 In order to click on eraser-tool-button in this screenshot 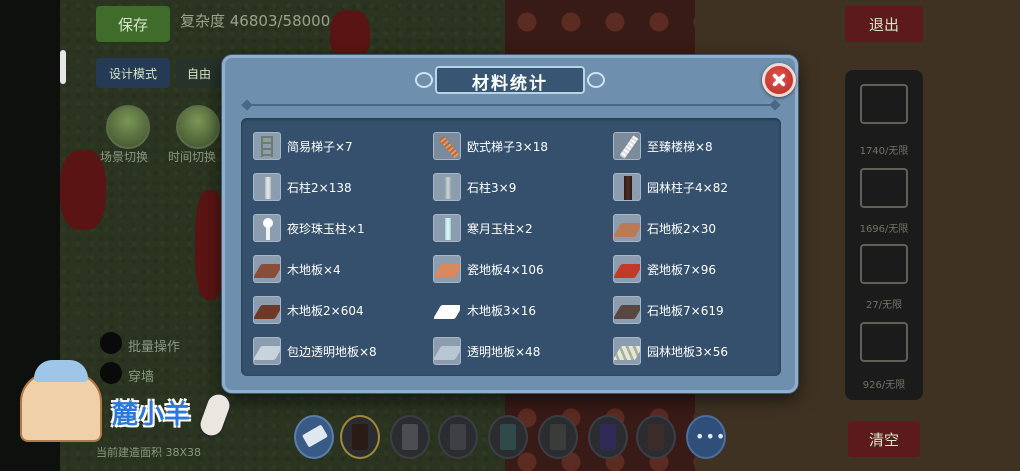, I will do `click(314, 437)`.